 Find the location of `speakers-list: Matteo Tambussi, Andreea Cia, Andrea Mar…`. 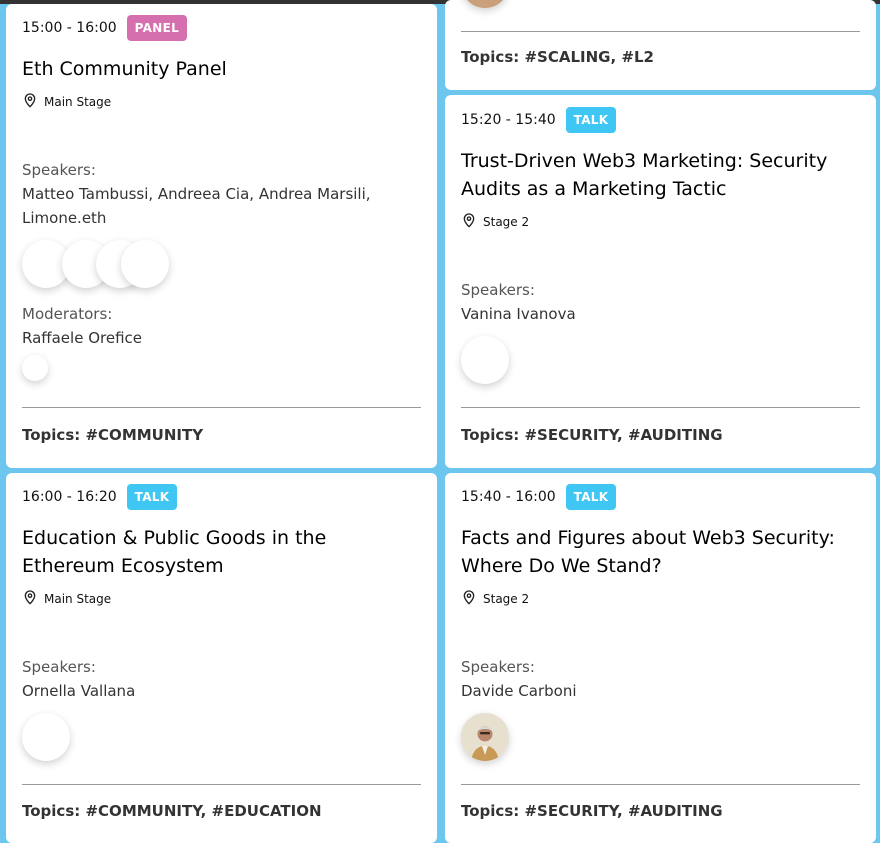

speakers-list: Matteo Tambussi, Andreea Cia, Andrea Mar… is located at coordinates (196, 206).